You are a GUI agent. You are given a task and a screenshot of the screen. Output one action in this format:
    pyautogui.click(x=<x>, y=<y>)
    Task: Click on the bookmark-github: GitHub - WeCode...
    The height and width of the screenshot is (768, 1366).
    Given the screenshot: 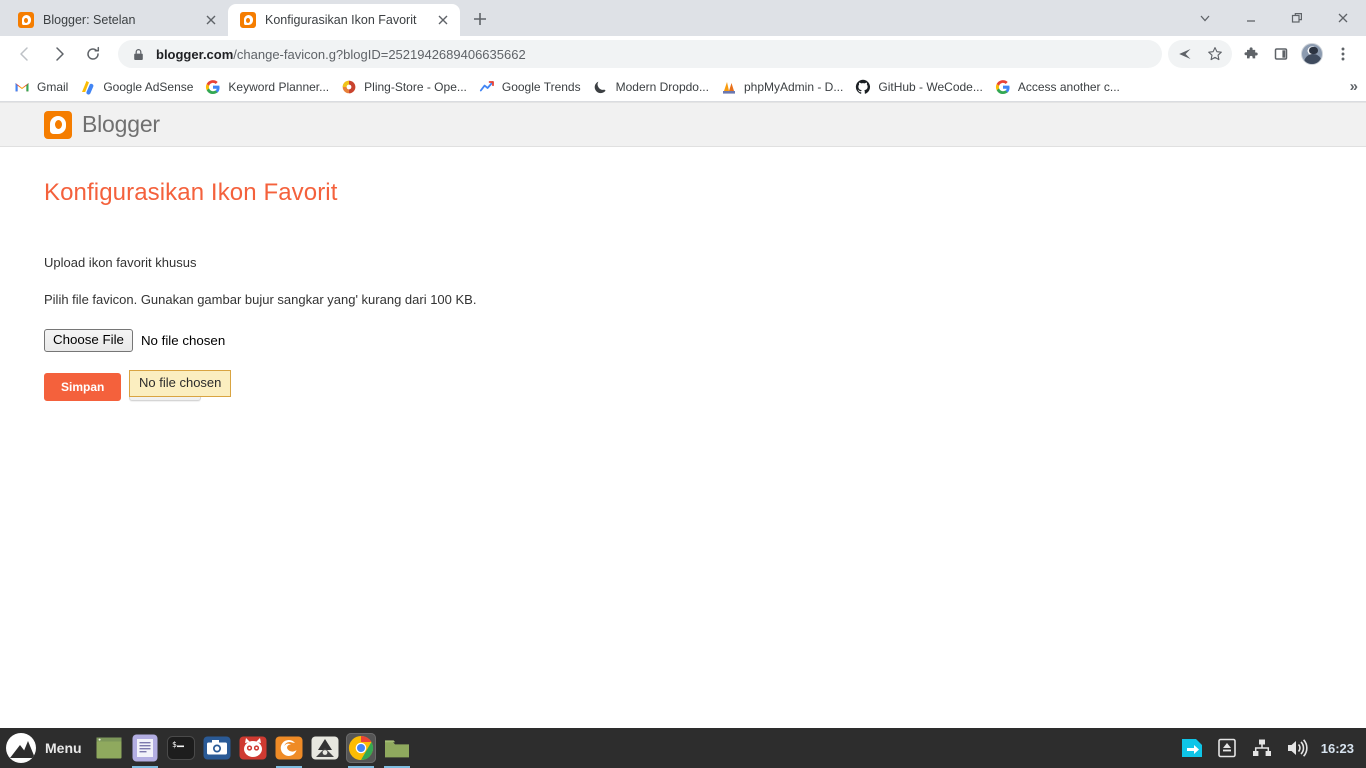 What is the action you would take?
    pyautogui.click(x=920, y=87)
    